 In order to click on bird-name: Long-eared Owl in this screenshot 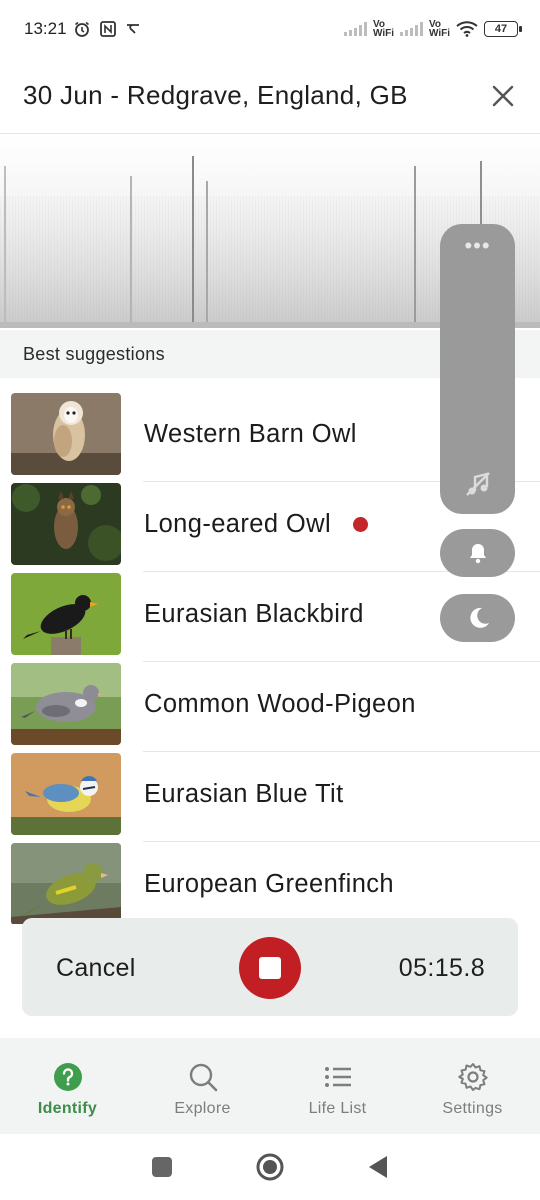, I will do `click(256, 524)`.